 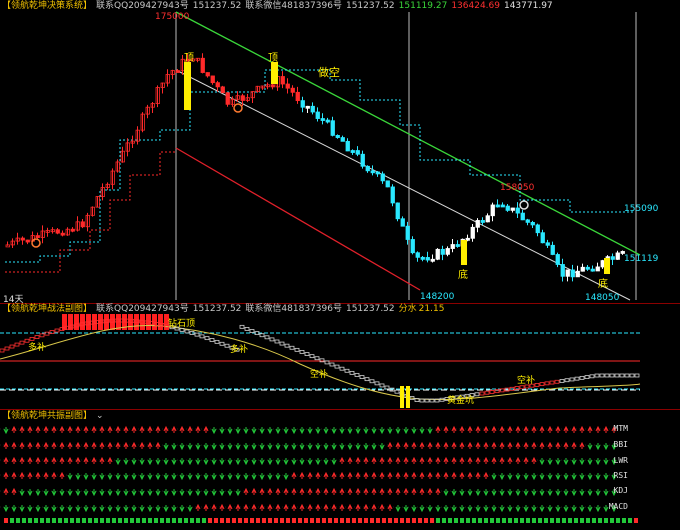 What do you see at coordinates (461, 401) in the screenshot?
I see `label-gold-pit: 黄金坑` at bounding box center [461, 401].